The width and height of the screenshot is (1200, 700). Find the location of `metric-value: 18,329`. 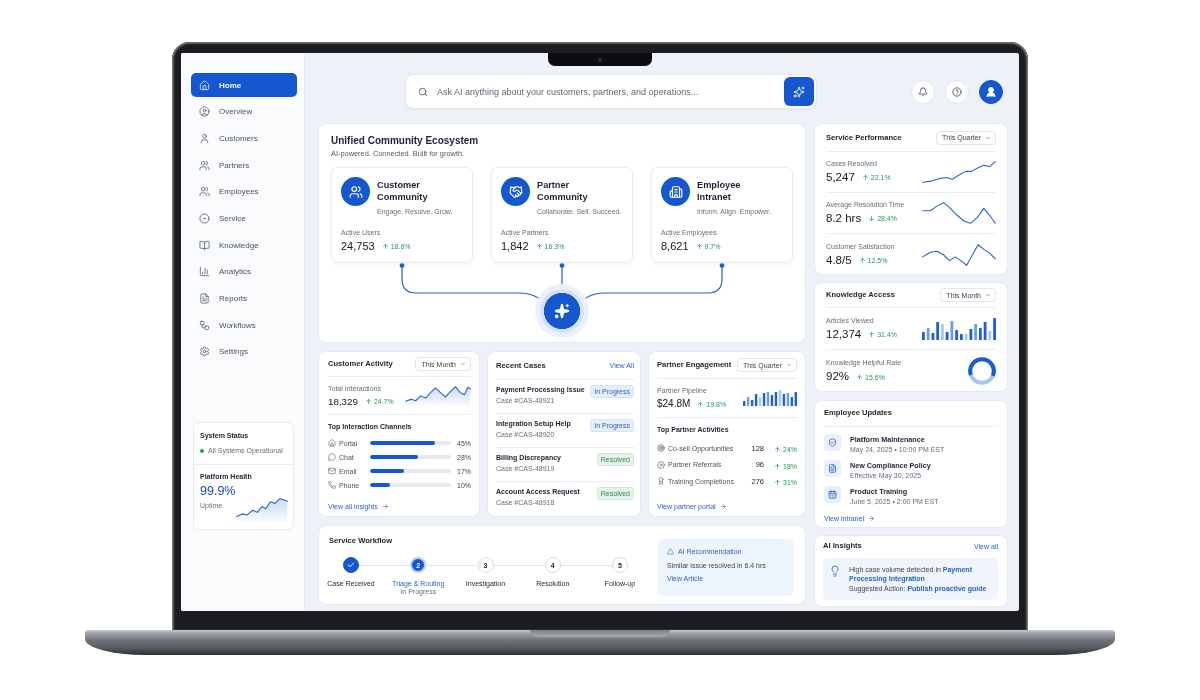

metric-value: 18,329 is located at coordinates (343, 401).